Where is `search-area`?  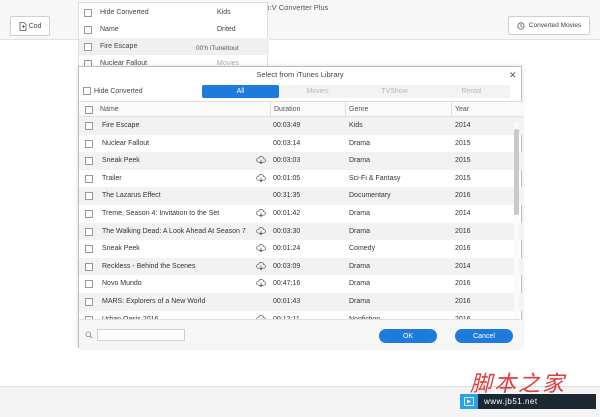 search-area is located at coordinates (135, 335).